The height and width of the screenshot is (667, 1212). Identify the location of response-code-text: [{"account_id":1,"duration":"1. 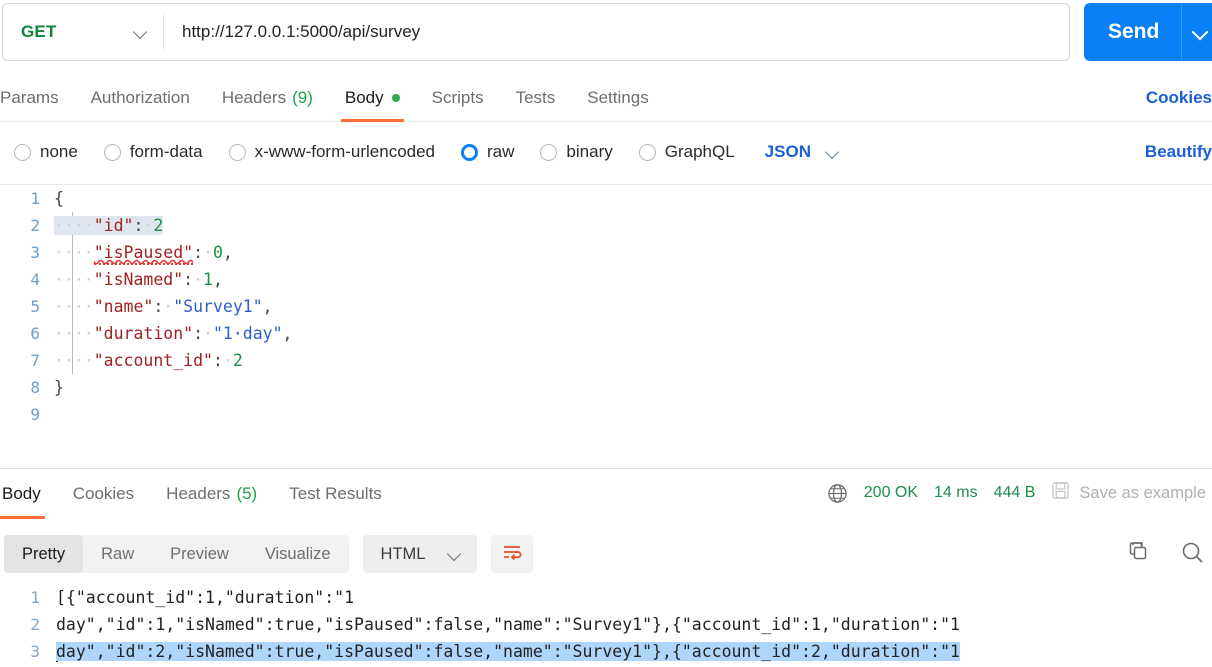
(205, 597).